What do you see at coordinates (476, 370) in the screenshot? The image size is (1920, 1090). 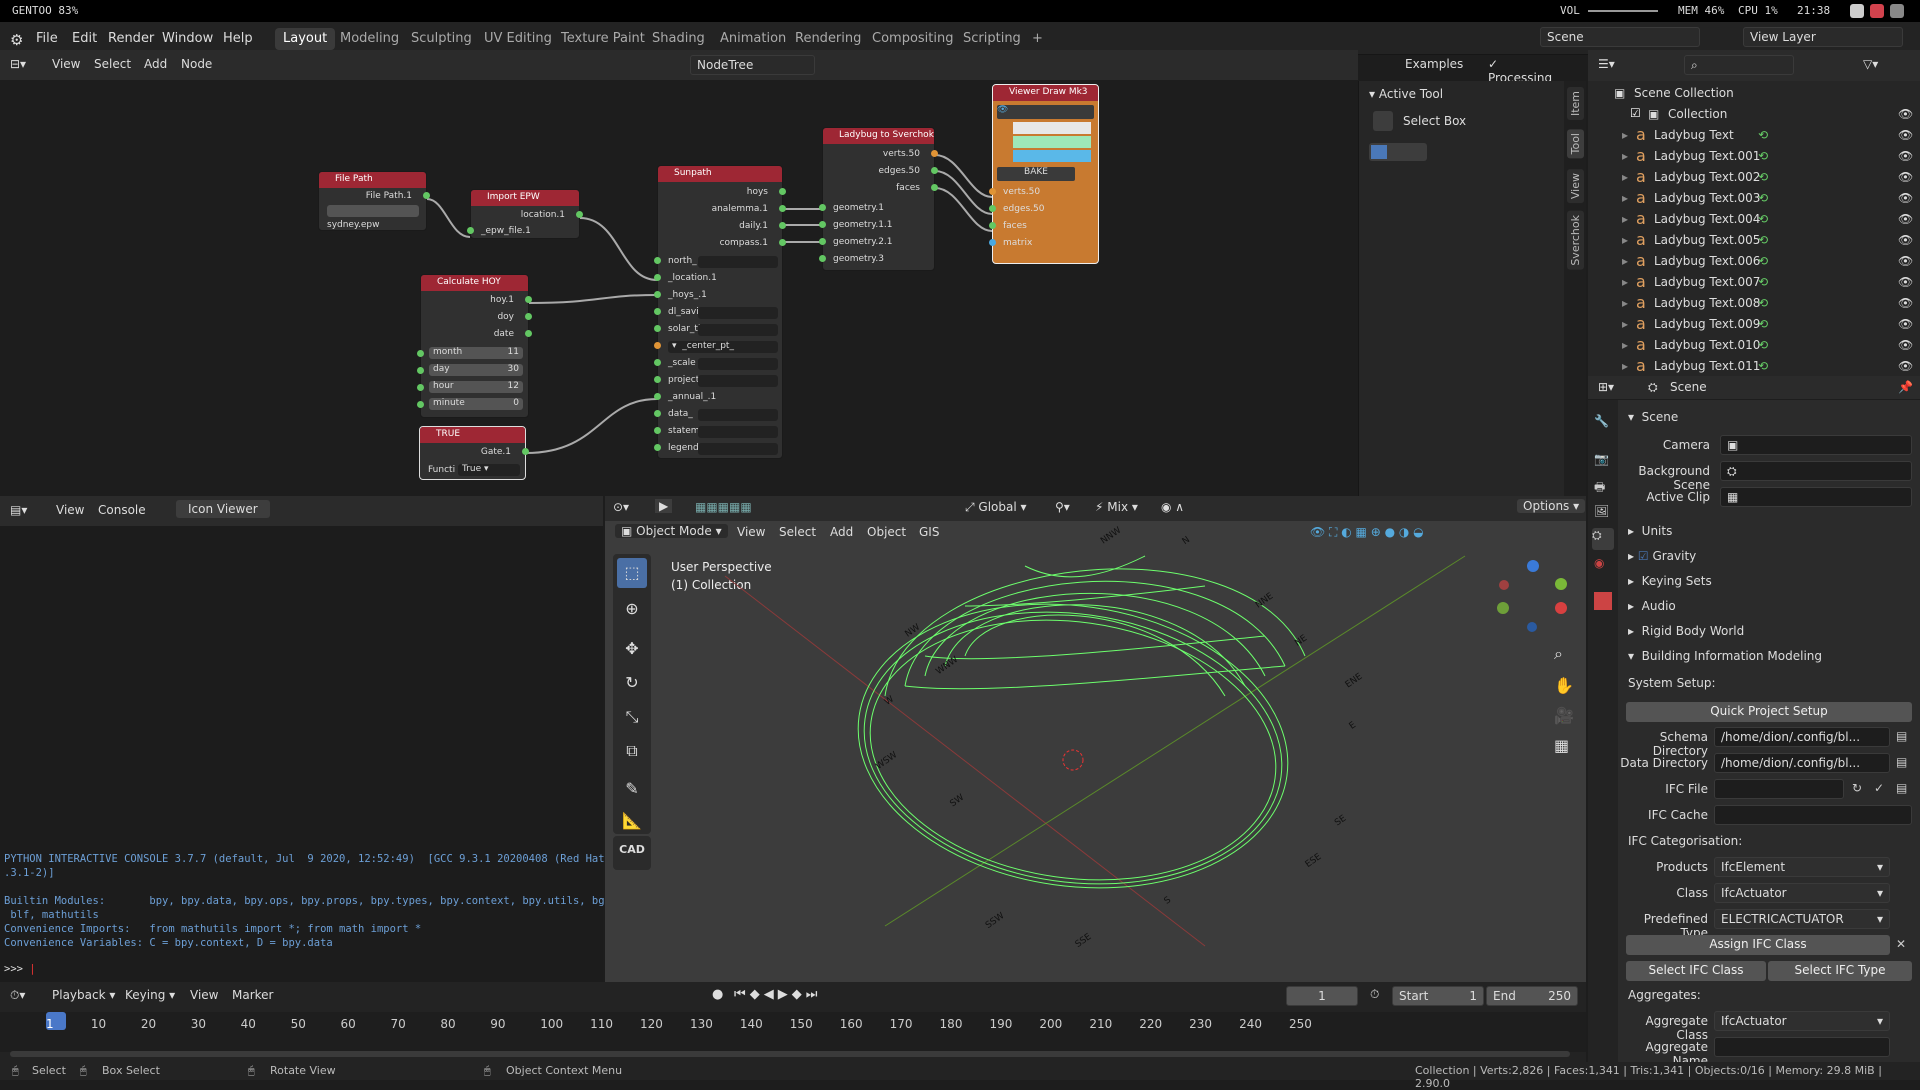 I see `day-field: day 30` at bounding box center [476, 370].